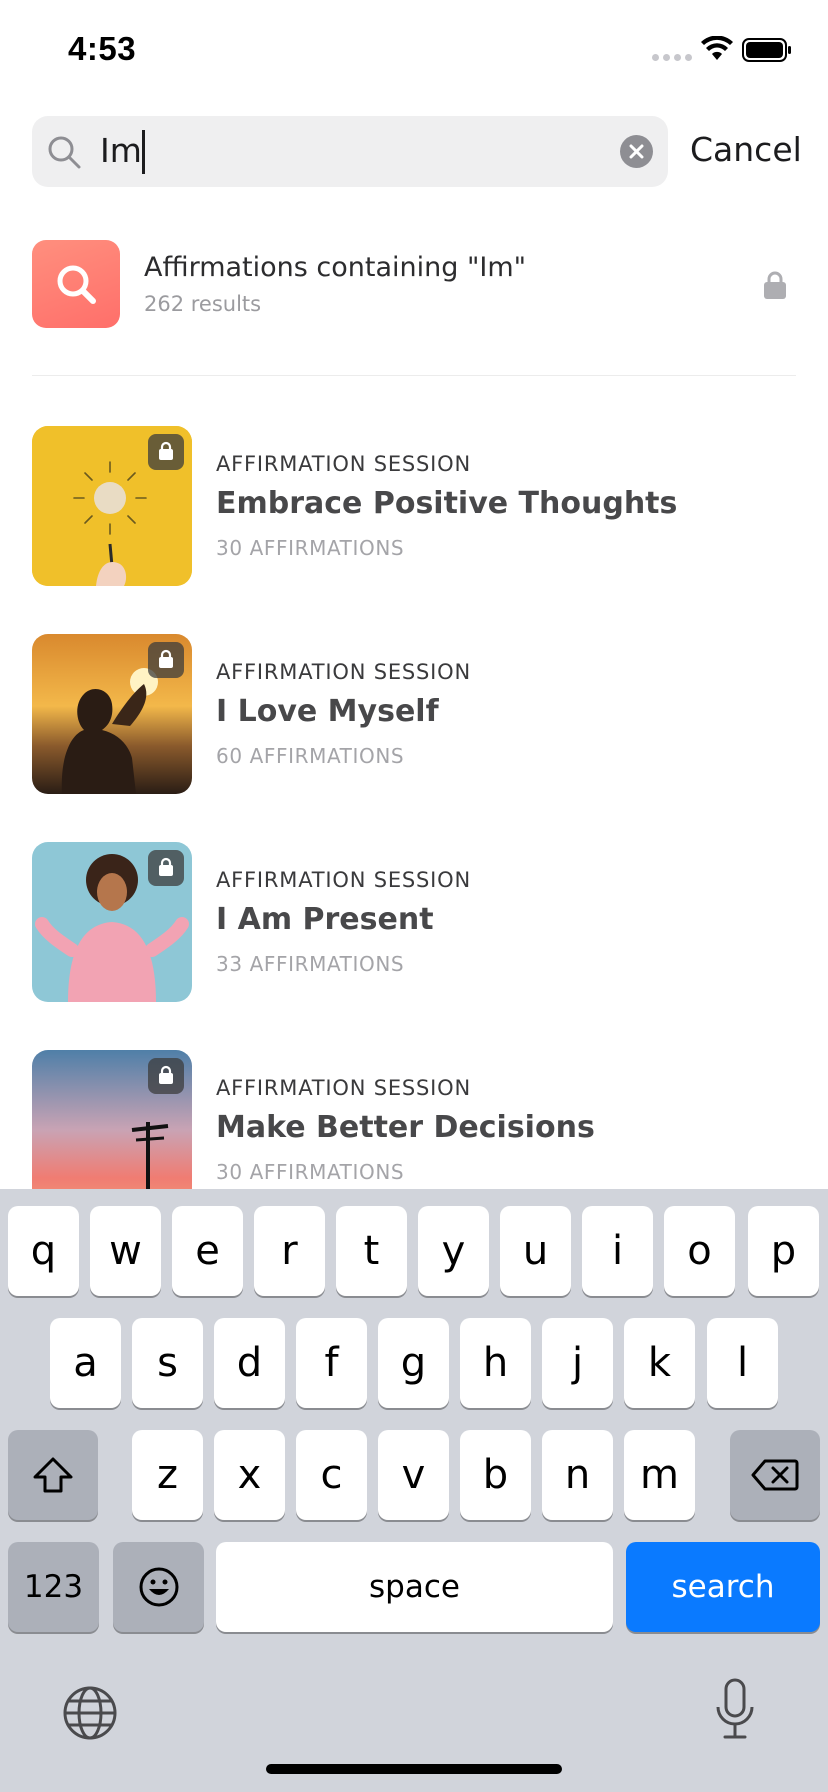 This screenshot has width=828, height=1792. Describe the element at coordinates (207, 1251) in the screenshot. I see `key-e: e` at that location.